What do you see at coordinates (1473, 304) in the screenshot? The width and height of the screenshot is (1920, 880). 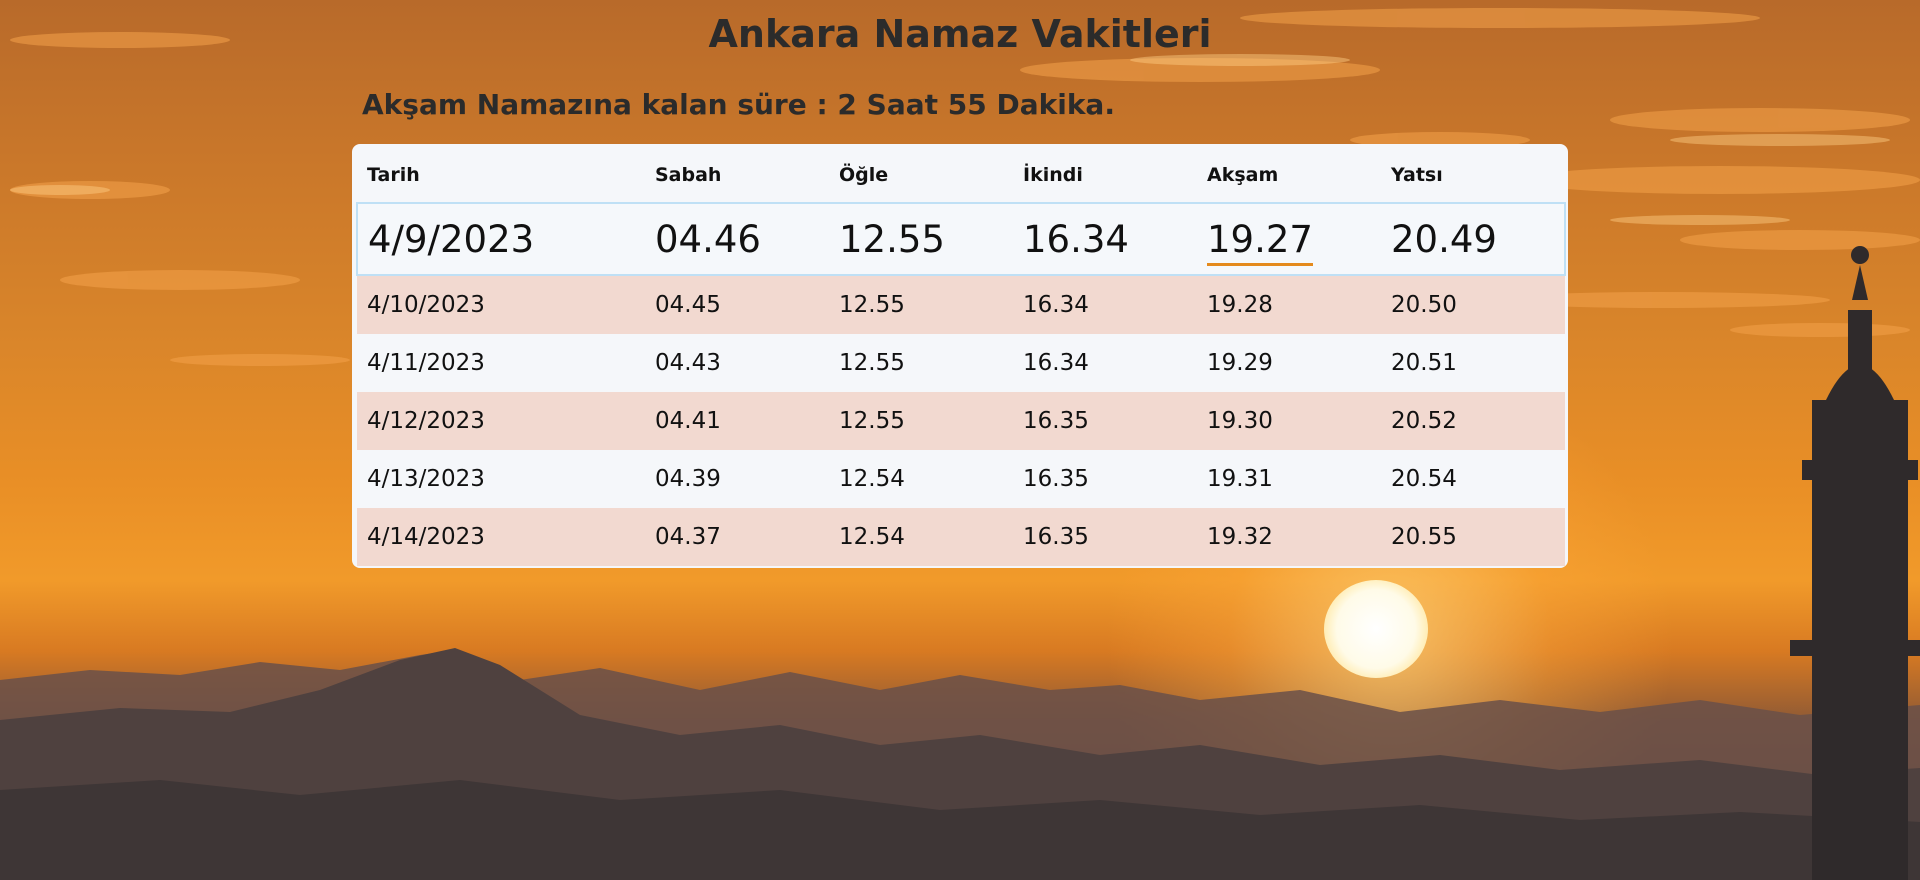 I see `cell-yatsi: 20.50` at bounding box center [1473, 304].